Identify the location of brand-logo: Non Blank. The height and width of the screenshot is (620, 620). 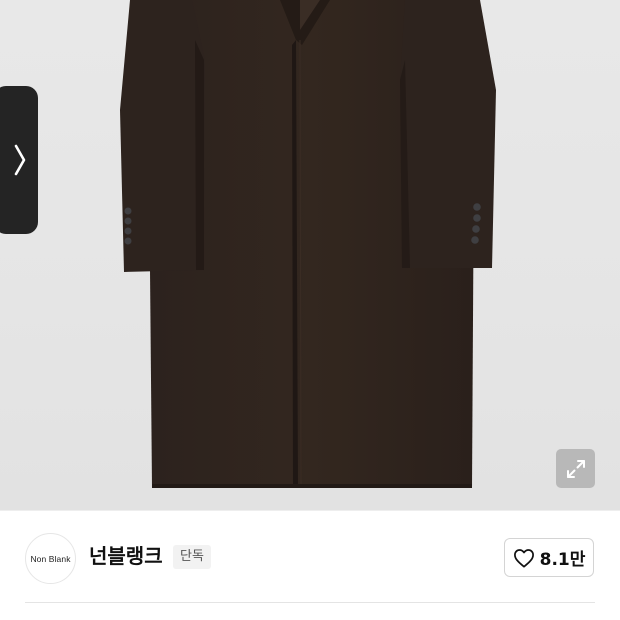
(50, 558).